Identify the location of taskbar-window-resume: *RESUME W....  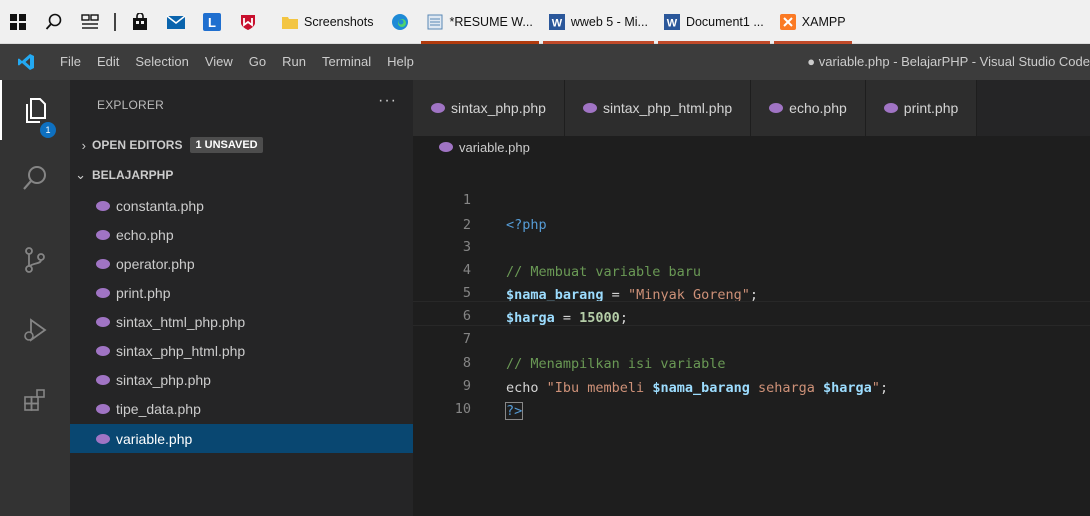
(479, 22).